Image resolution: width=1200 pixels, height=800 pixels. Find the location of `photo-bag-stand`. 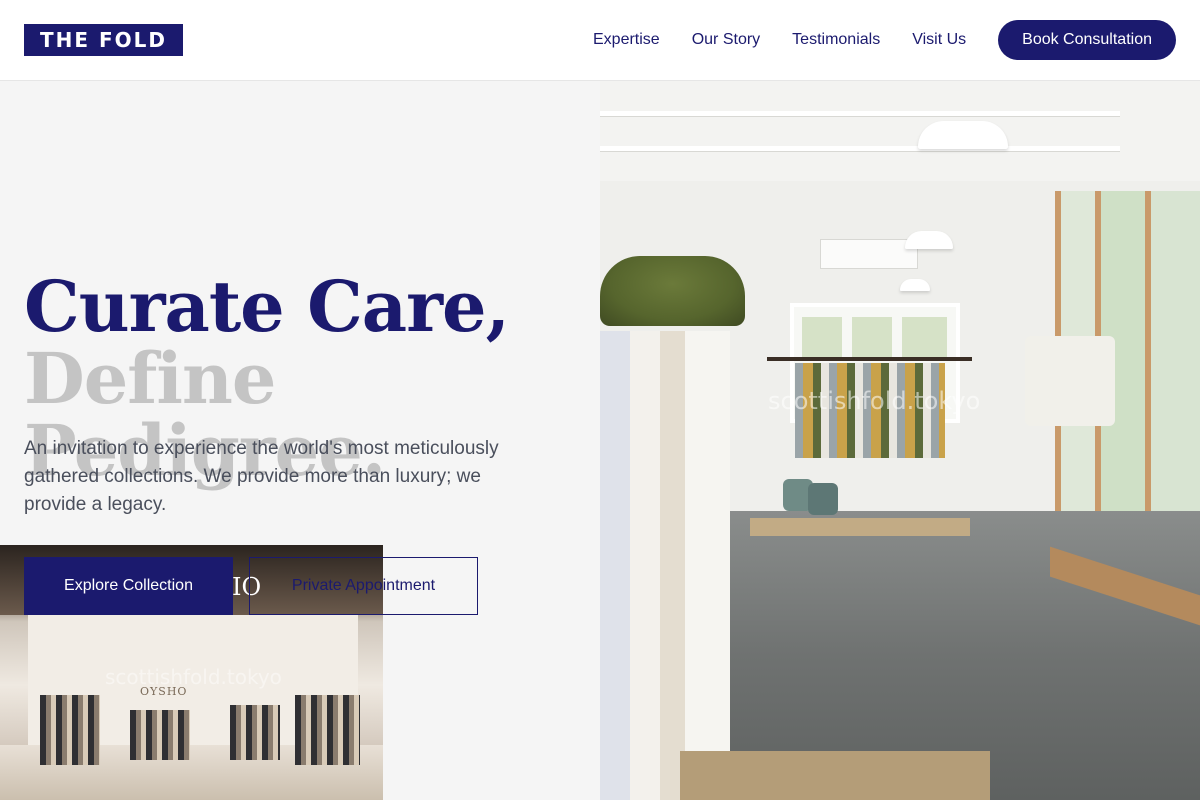

photo-bag-stand is located at coordinates (1070, 381).